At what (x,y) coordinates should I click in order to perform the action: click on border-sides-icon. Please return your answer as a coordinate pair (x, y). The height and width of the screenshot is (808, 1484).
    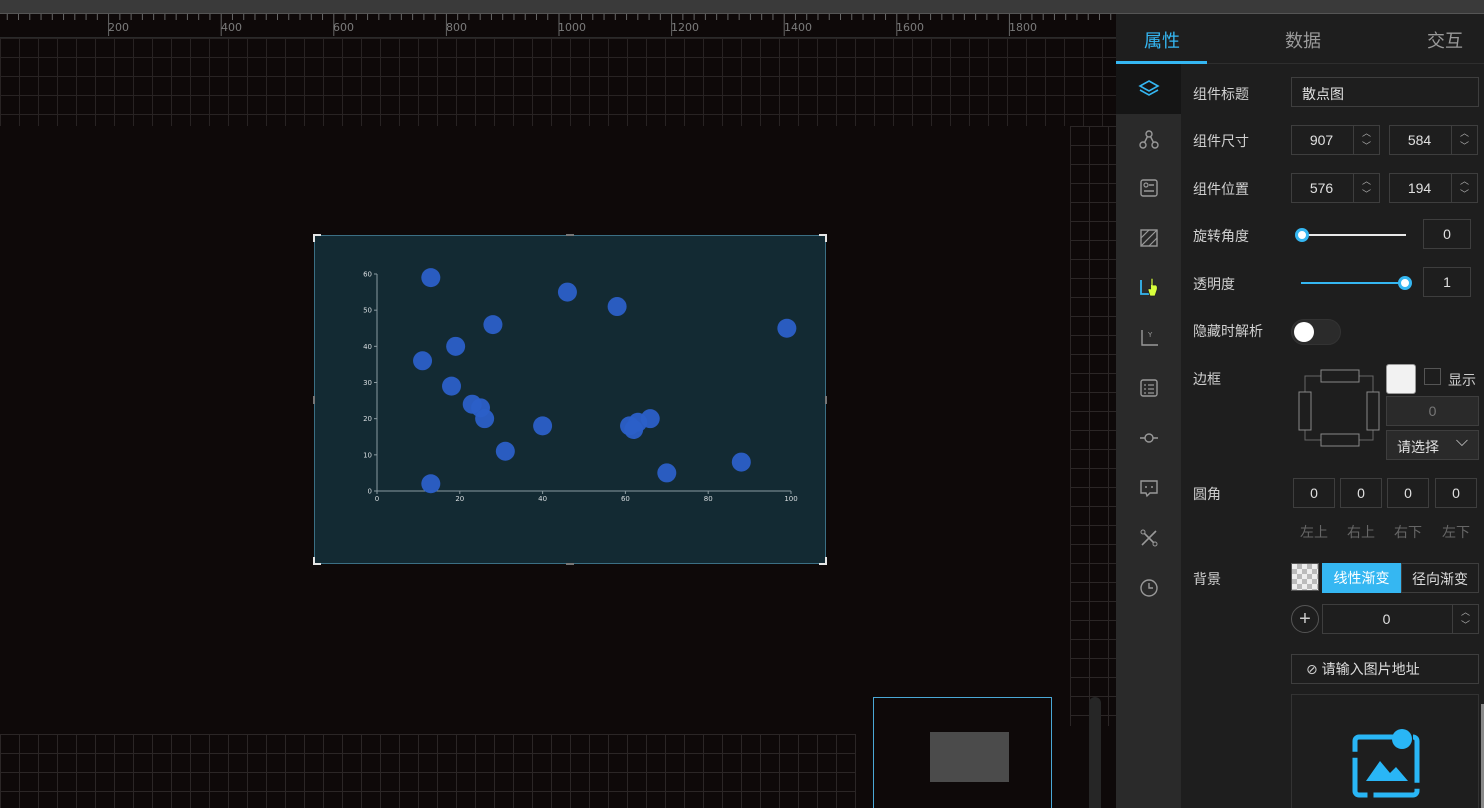
    Looking at the image, I should click on (1341, 410).